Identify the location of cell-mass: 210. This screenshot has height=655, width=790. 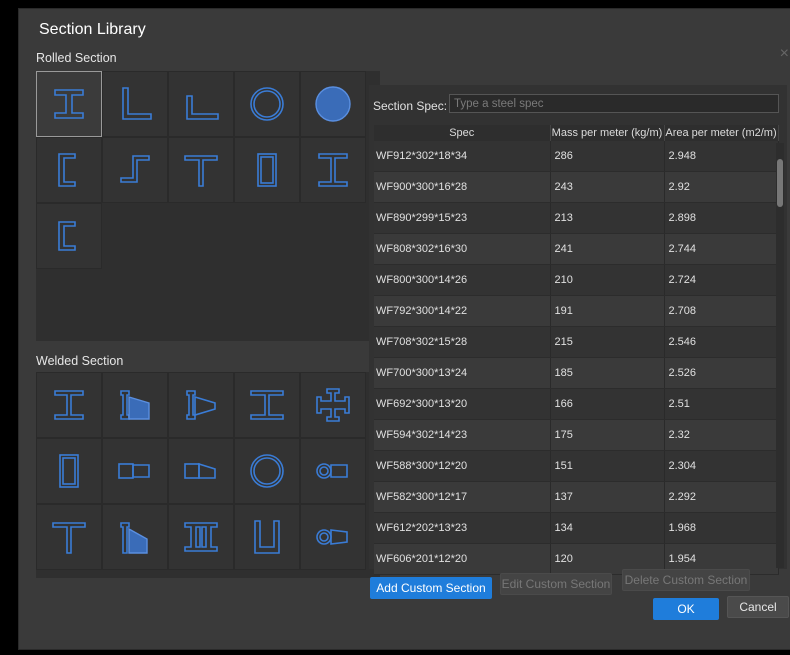
(607, 280).